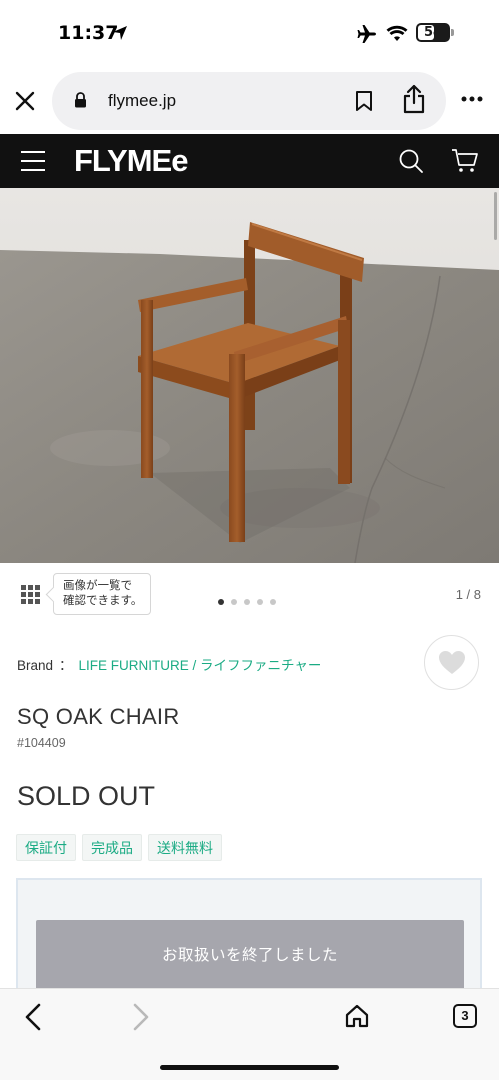 This screenshot has width=499, height=1080. What do you see at coordinates (33, 1017) in the screenshot?
I see `chevron-left-icon` at bounding box center [33, 1017].